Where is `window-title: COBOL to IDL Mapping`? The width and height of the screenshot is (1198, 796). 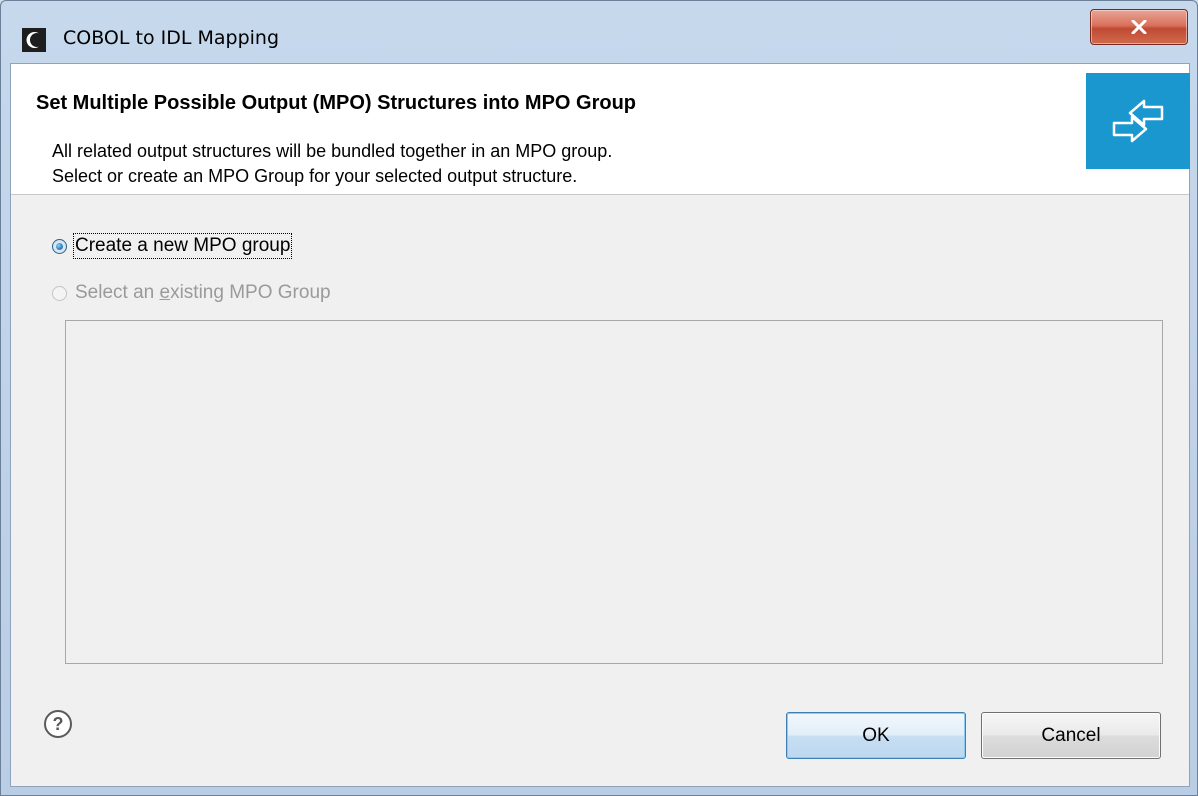 window-title: COBOL to IDL Mapping is located at coordinates (171, 38).